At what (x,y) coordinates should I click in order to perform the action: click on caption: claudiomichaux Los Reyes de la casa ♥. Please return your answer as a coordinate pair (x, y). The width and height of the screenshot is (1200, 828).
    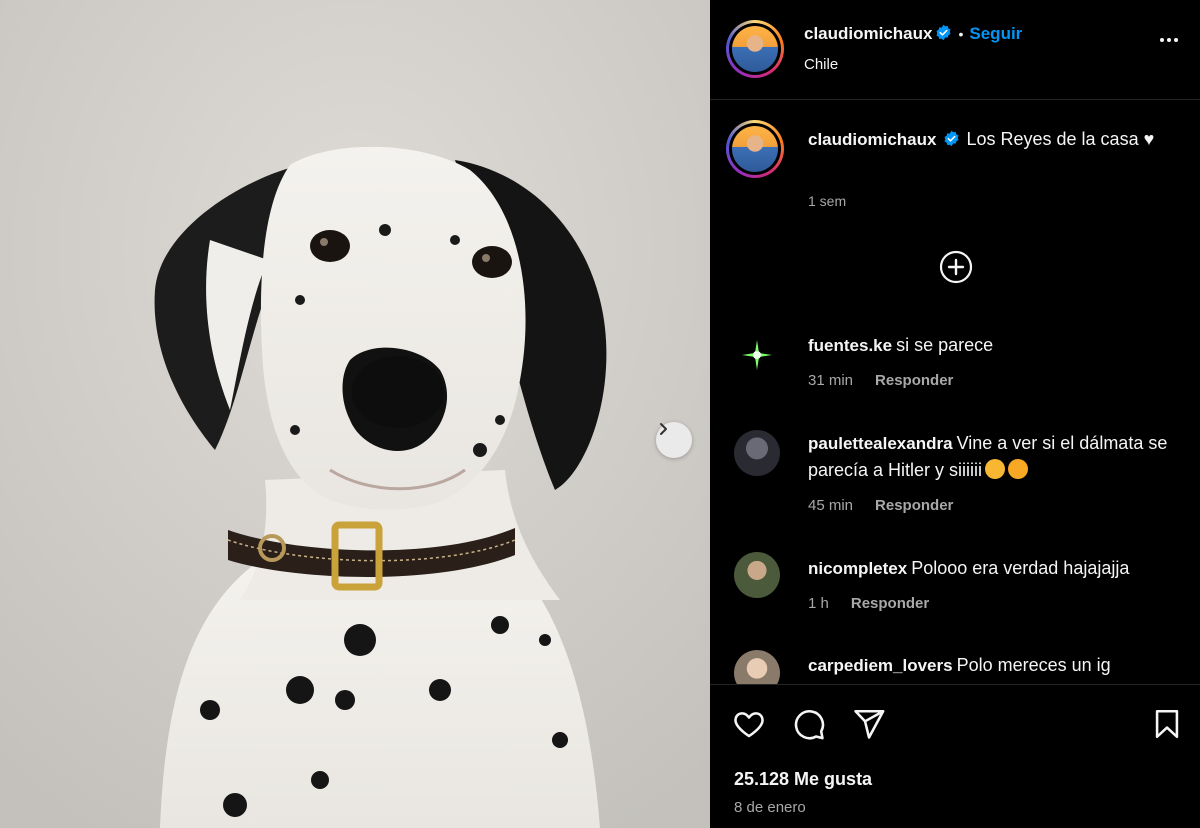
    Looking at the image, I should click on (988, 139).